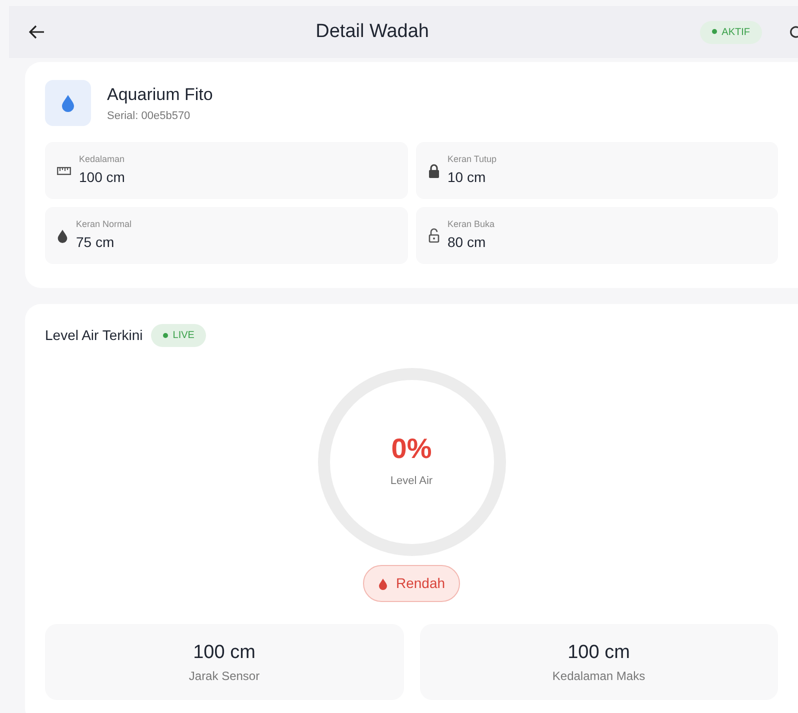 The image size is (798, 713). What do you see at coordinates (102, 177) in the screenshot?
I see `spec-value: 100 cm` at bounding box center [102, 177].